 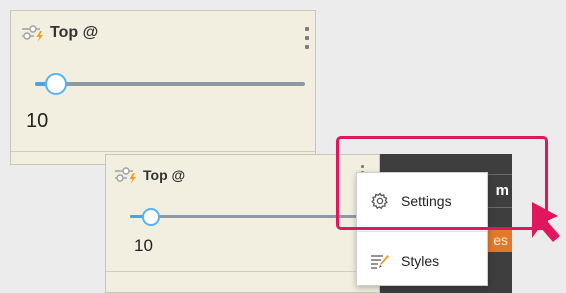 I want to click on menu-item-styles: Styles, so click(x=422, y=261).